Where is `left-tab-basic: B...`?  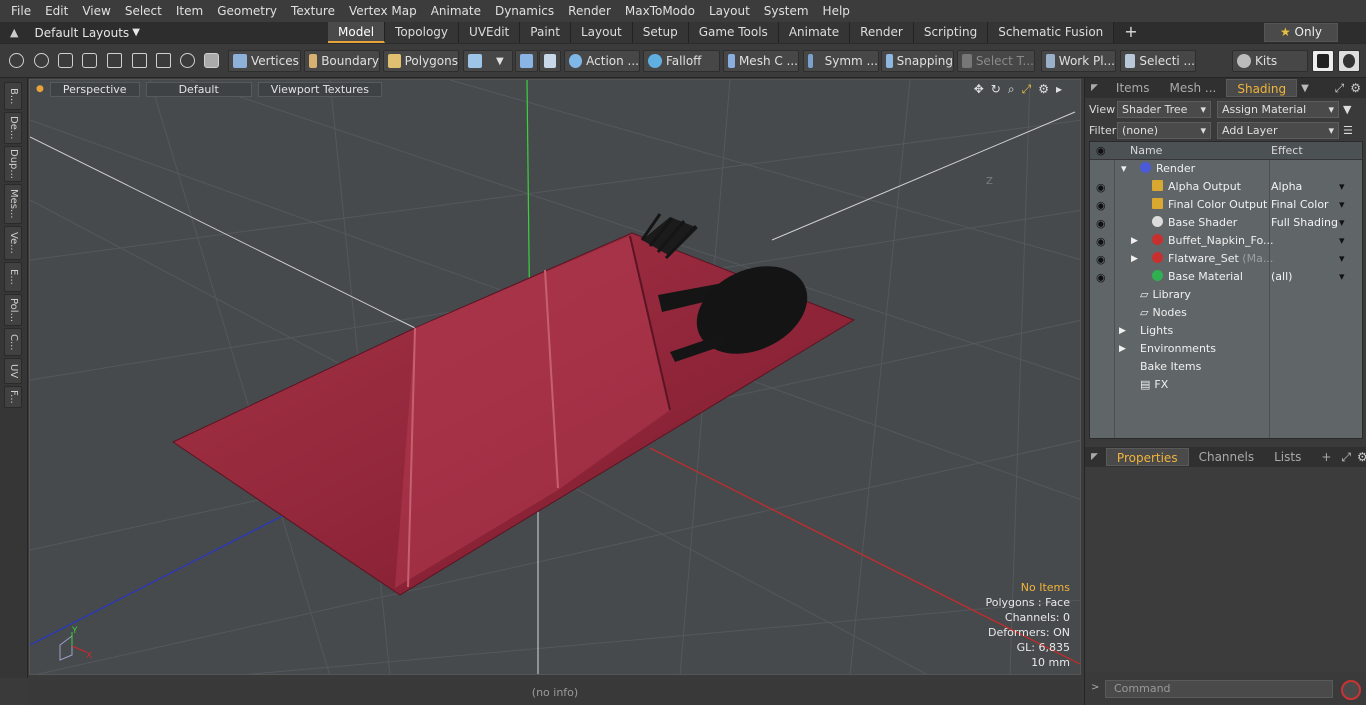
left-tab-basic: B... is located at coordinates (13, 96).